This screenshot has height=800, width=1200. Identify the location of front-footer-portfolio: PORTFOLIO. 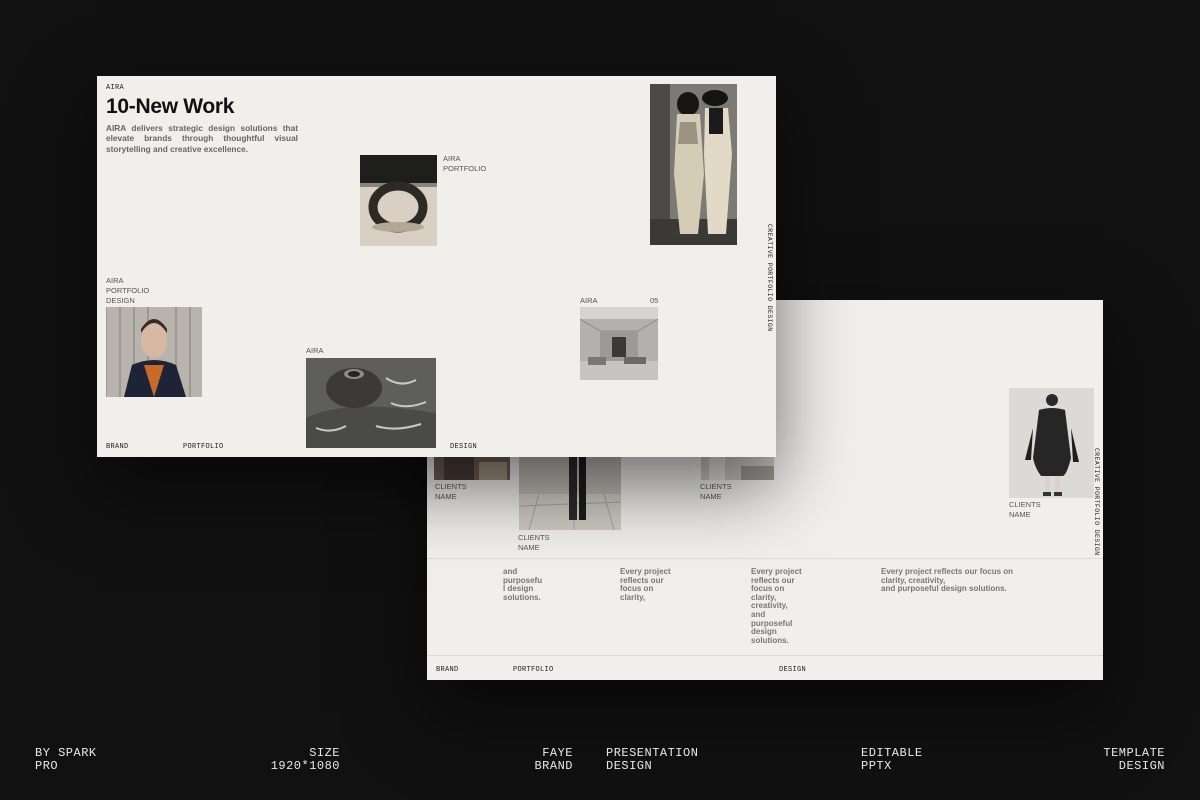
(203, 447).